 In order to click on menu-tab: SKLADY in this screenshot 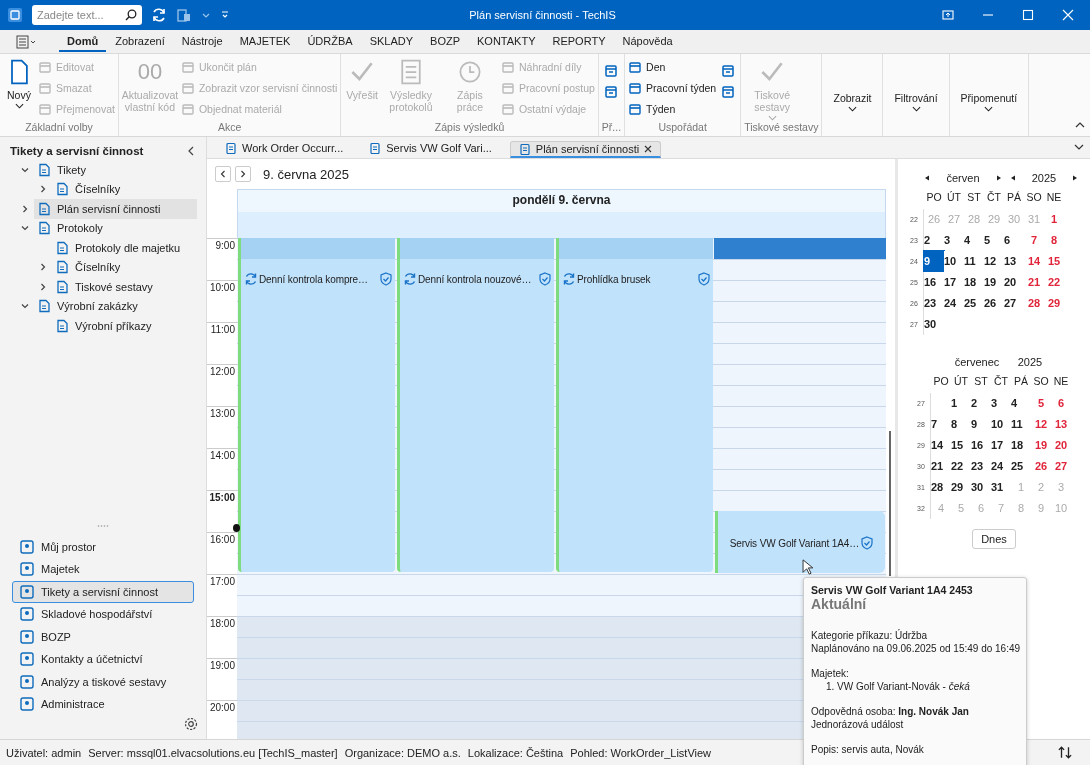, I will do `click(391, 41)`.